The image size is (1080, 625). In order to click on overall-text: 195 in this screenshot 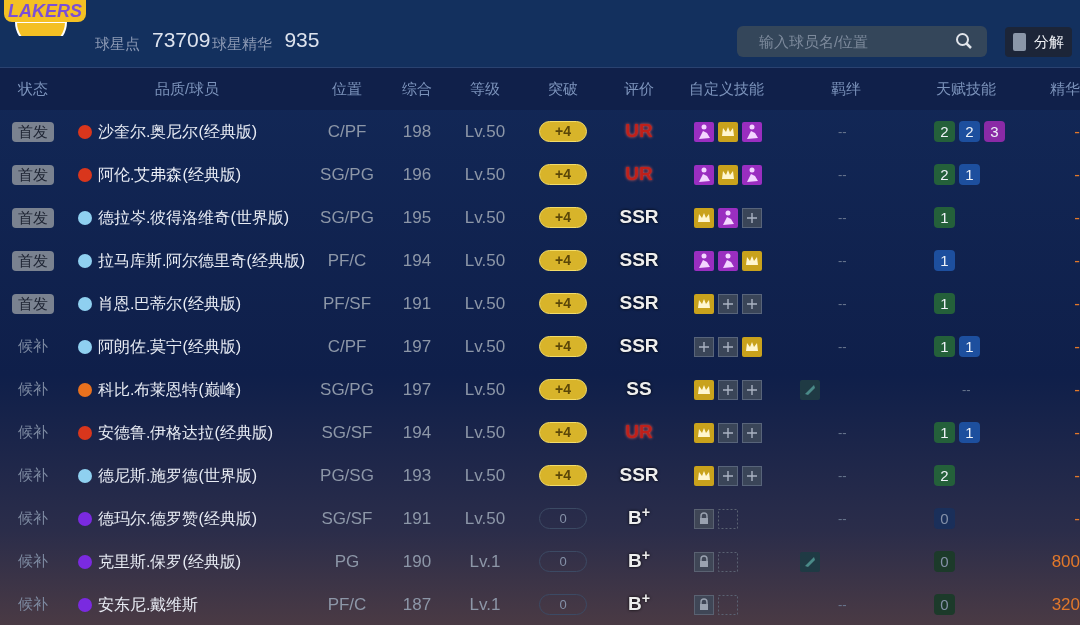, I will do `click(417, 217)`.